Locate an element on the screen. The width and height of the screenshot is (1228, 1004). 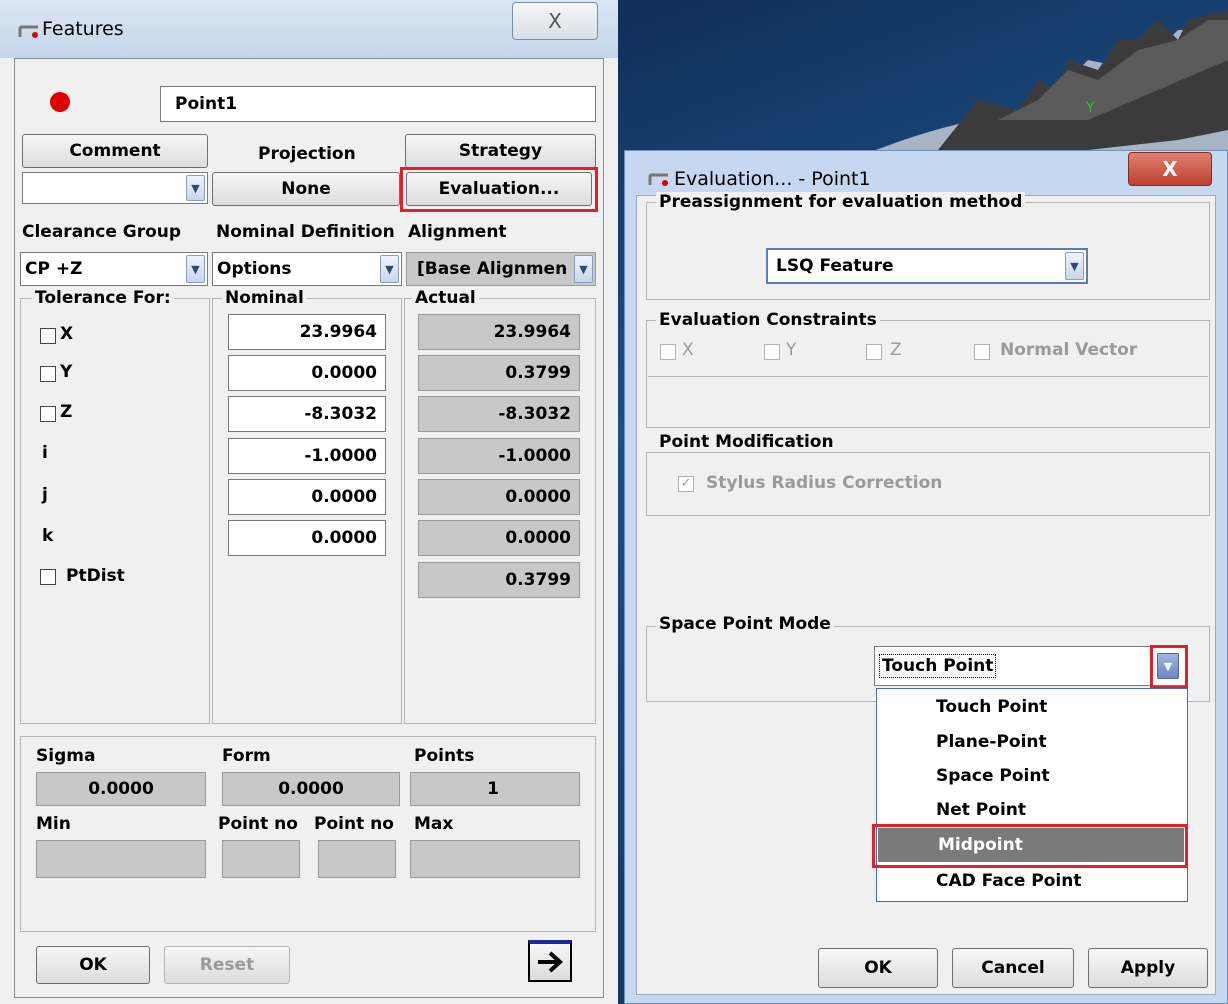
clearance-group-dropdown: CP +Z ▼ is located at coordinates (114, 269).